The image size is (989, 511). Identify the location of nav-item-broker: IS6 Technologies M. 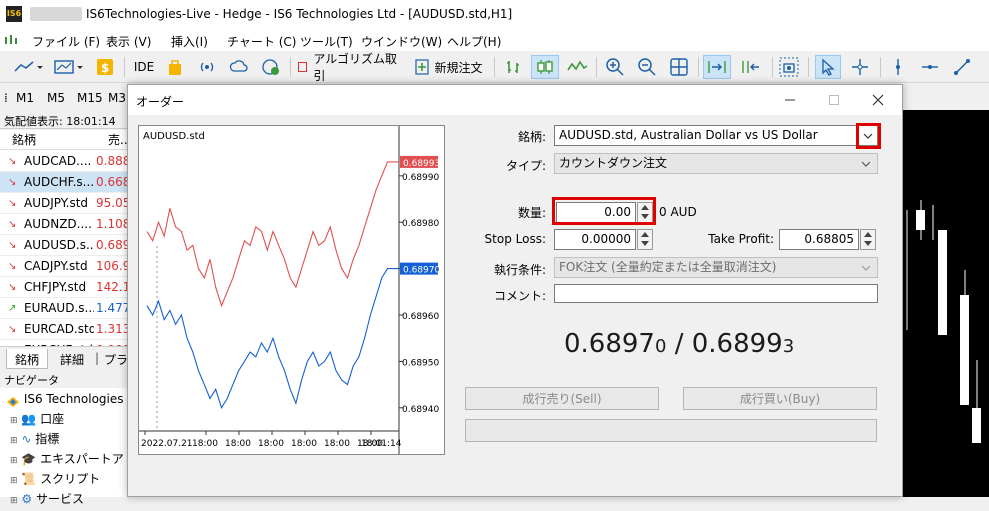
(72, 399).